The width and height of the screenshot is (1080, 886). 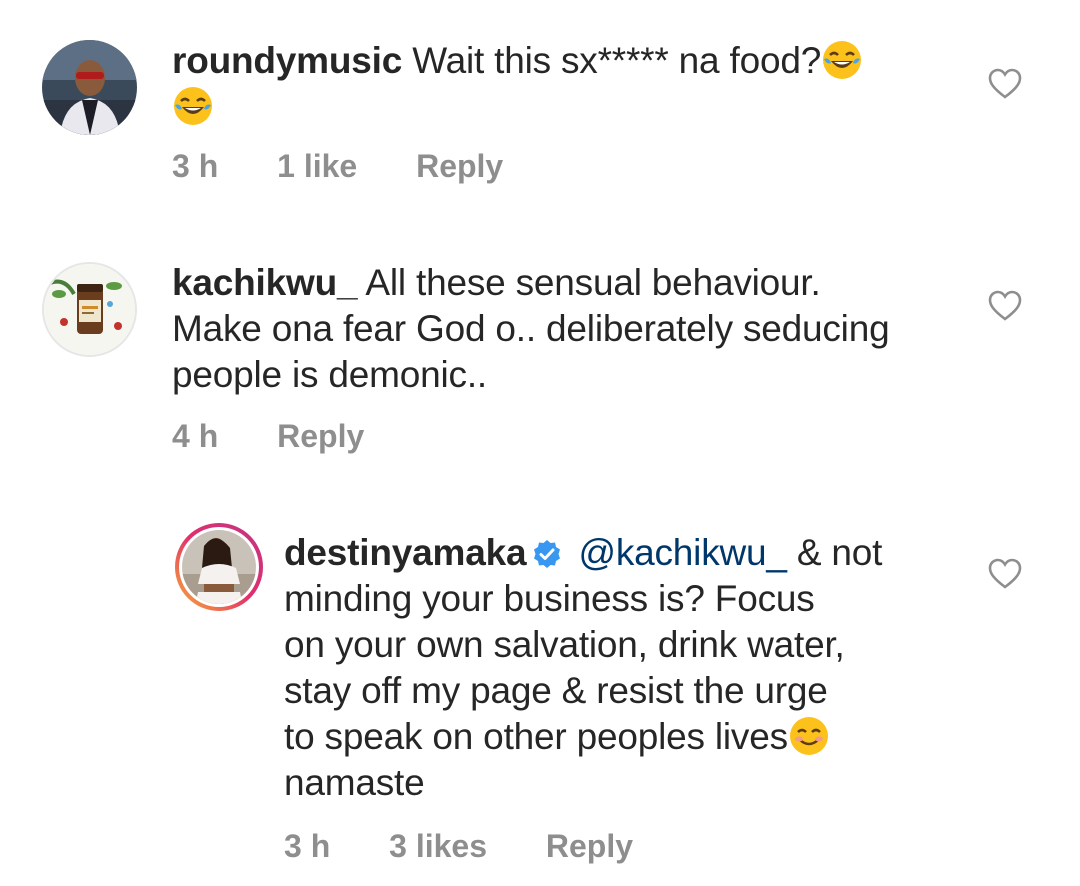 I want to click on comment-text-line: minding your business is? Focus, so click(x=549, y=598).